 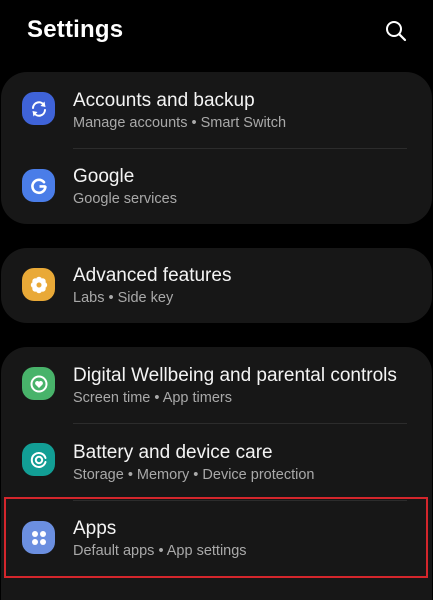 I want to click on sync-icon, so click(x=38, y=108).